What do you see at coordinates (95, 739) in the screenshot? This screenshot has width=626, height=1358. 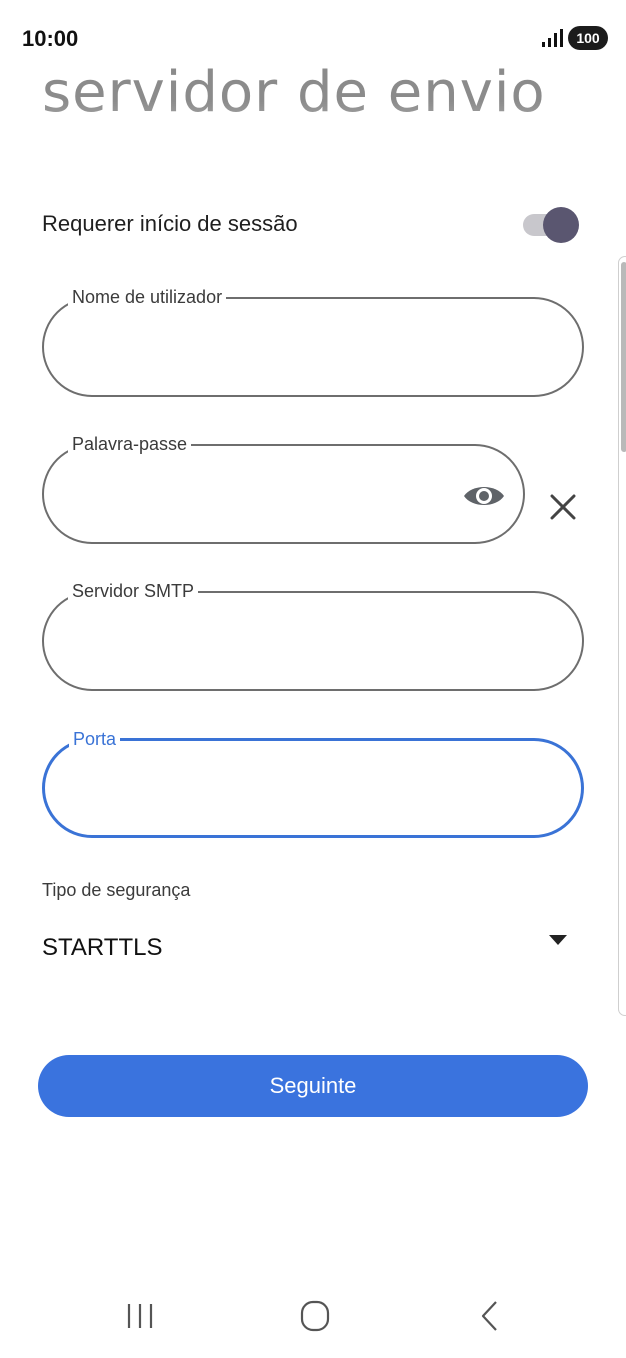 I see `port-label: Porta` at bounding box center [95, 739].